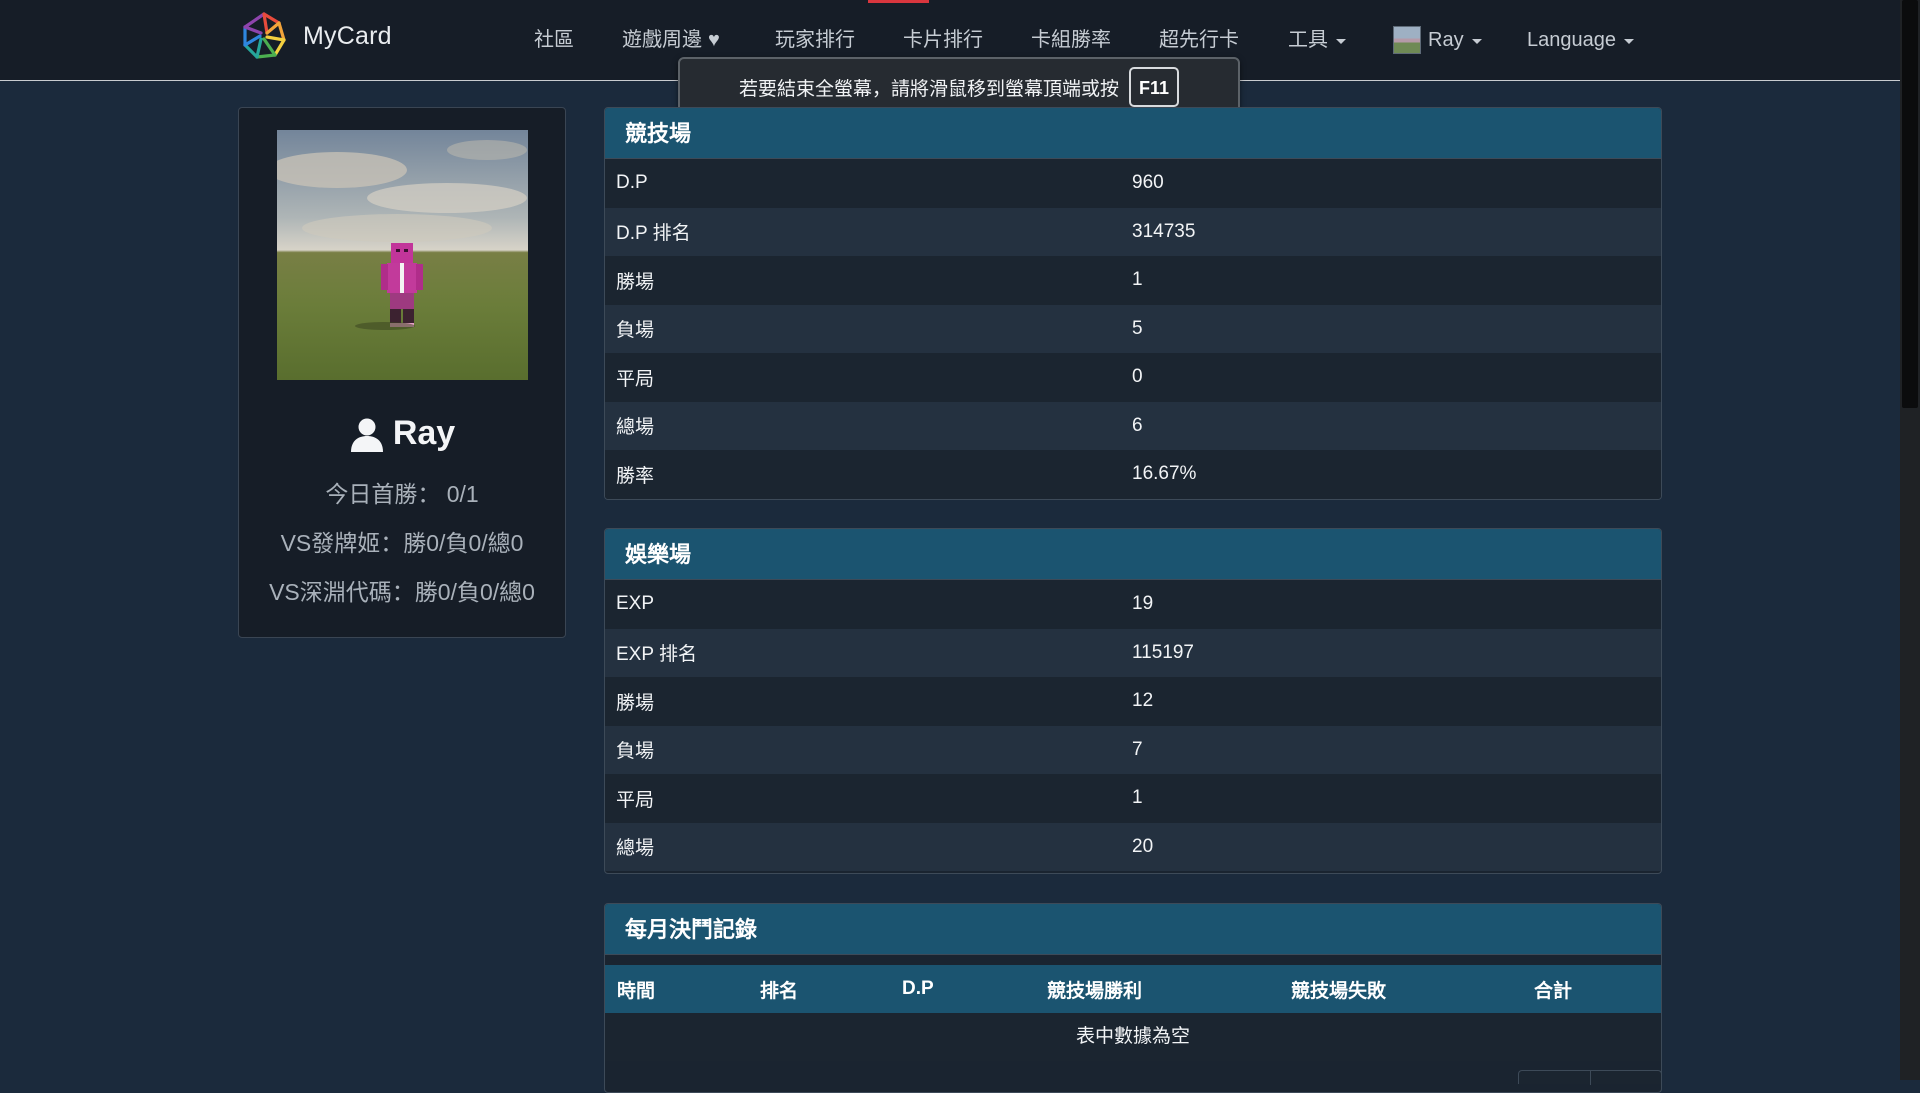  Describe the element at coordinates (402, 592) in the screenshot. I see `profile-vs-abyss: VS深淵代碼：勝0/負0/總0` at that location.